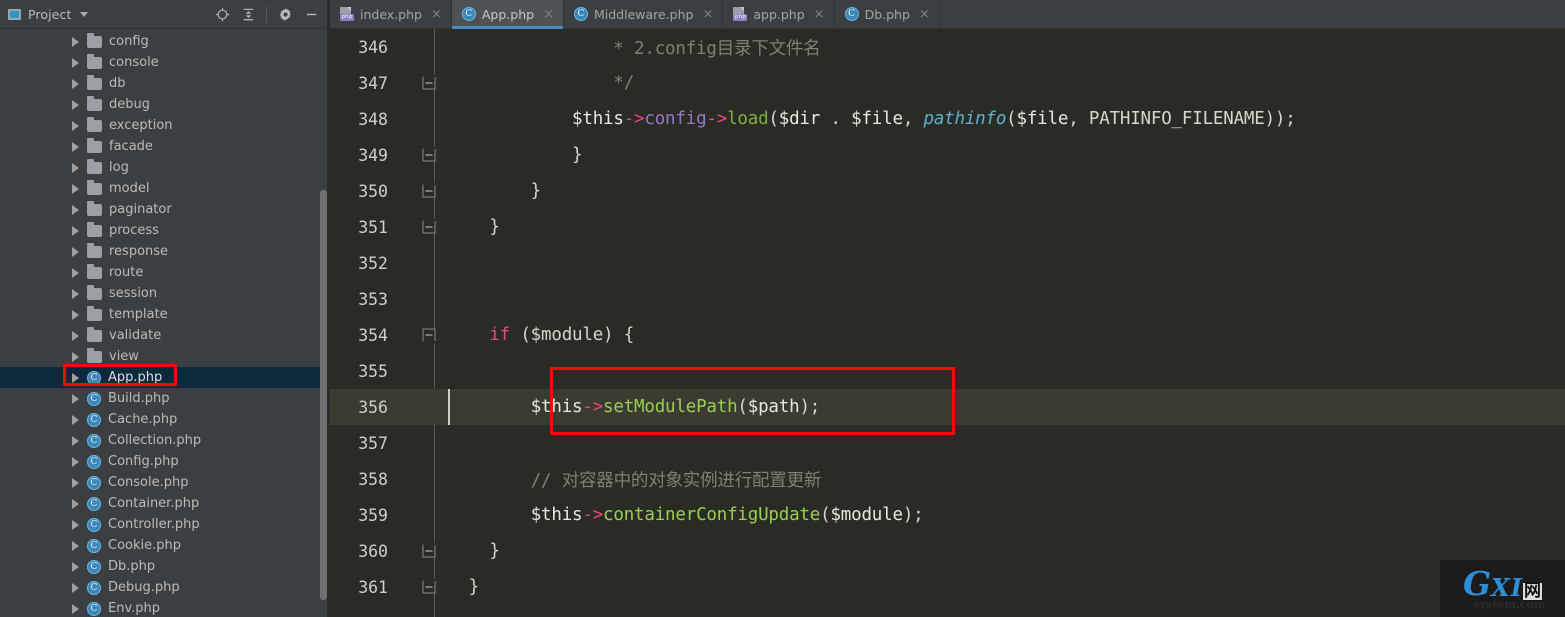 The height and width of the screenshot is (617, 1565). Describe the element at coordinates (165, 209) in the screenshot. I see `tree-item-paginator: paginator` at that location.